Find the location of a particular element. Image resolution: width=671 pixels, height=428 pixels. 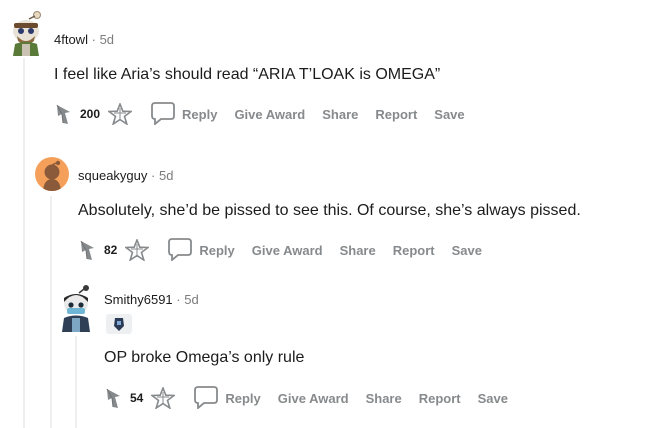

comment-body: OP broke Omega’s only rule is located at coordinates (204, 357).